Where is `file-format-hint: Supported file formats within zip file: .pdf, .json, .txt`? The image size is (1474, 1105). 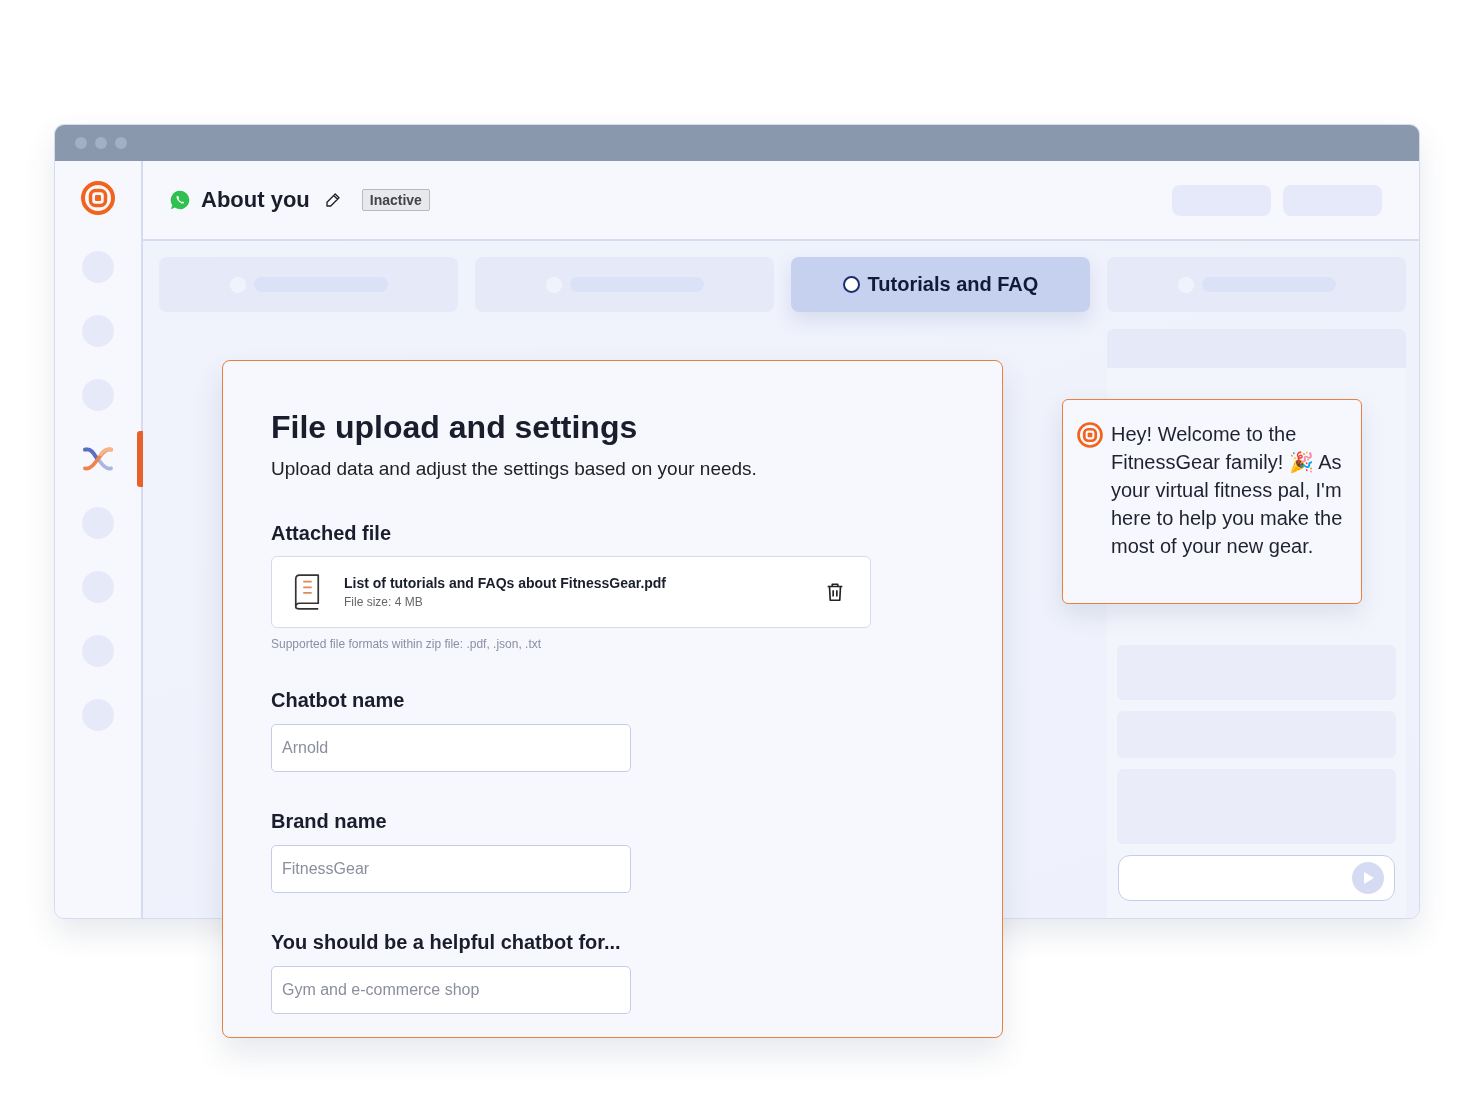
file-format-hint: Supported file formats within zip file: .pdf, .json, .txt is located at coordinates (406, 644).